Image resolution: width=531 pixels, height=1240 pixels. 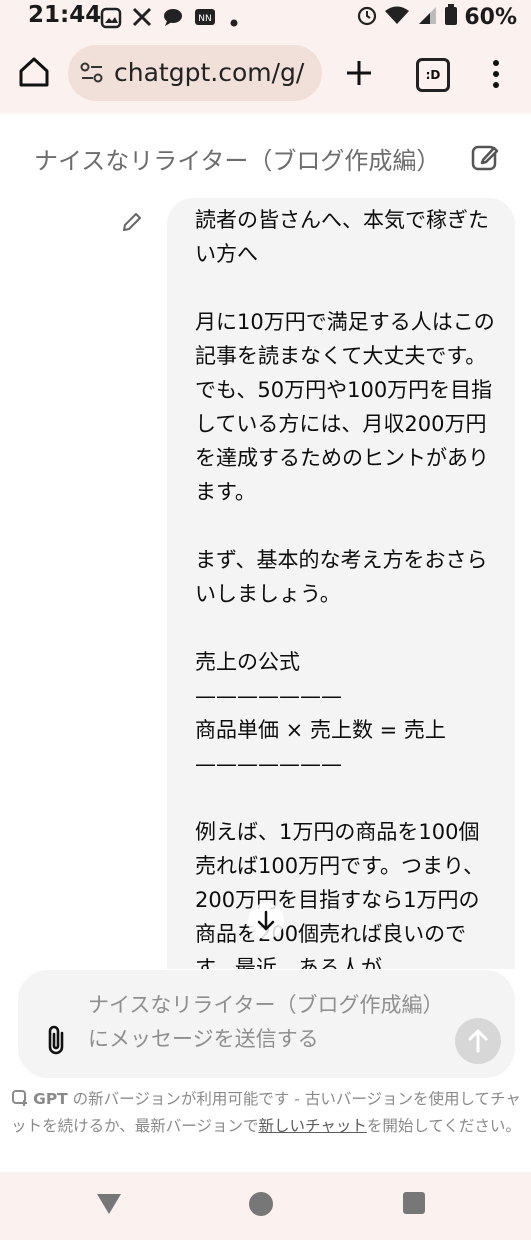 What do you see at coordinates (111, 20) in the screenshot?
I see `gallery-icon` at bounding box center [111, 20].